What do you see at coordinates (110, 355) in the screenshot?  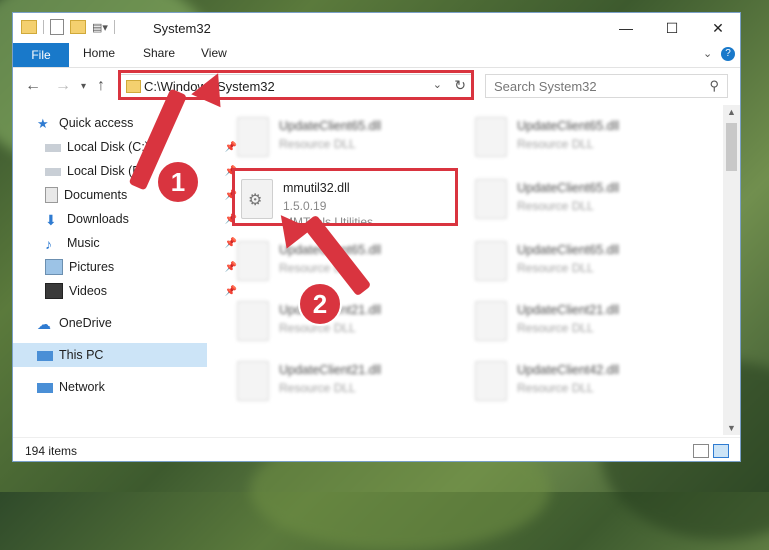 I see `sidebar-item-this-pc: This PC` at bounding box center [110, 355].